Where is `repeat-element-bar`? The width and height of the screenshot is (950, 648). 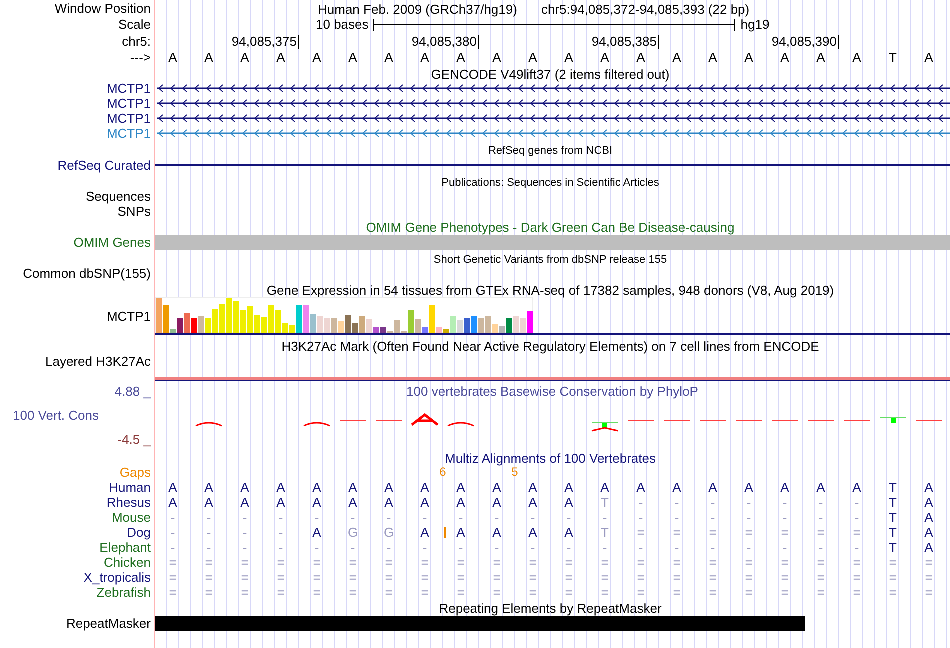
repeat-element-bar is located at coordinates (480, 623).